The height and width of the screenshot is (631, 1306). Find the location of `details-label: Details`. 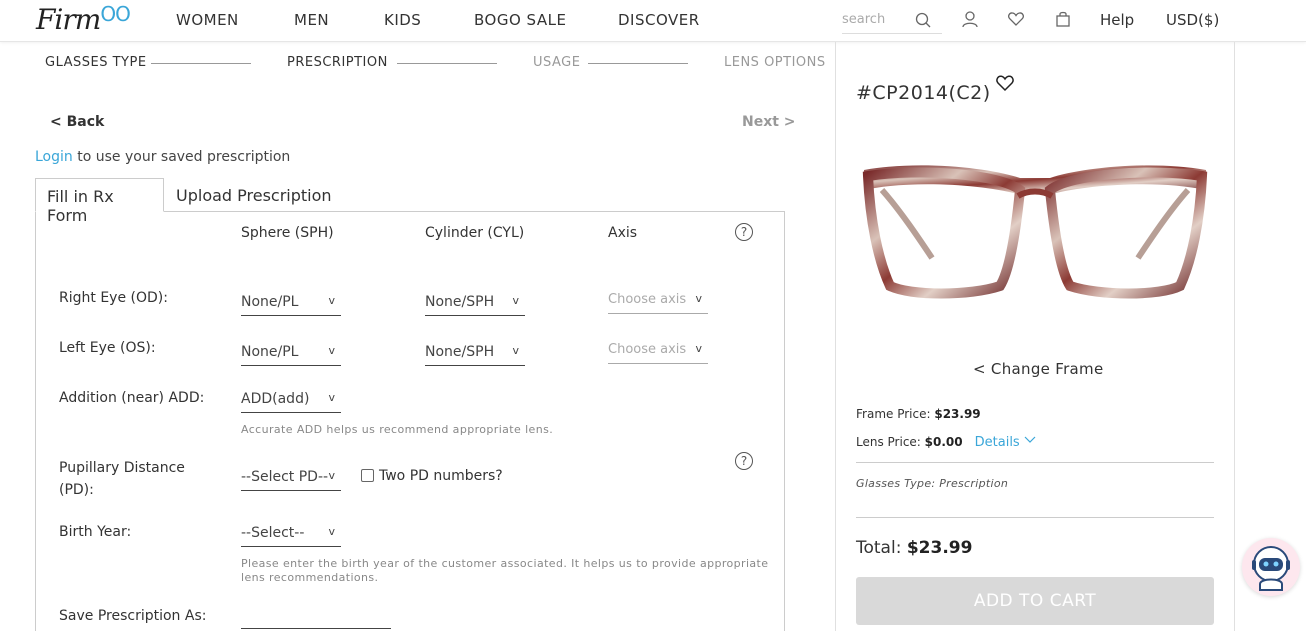

details-label: Details is located at coordinates (997, 442).